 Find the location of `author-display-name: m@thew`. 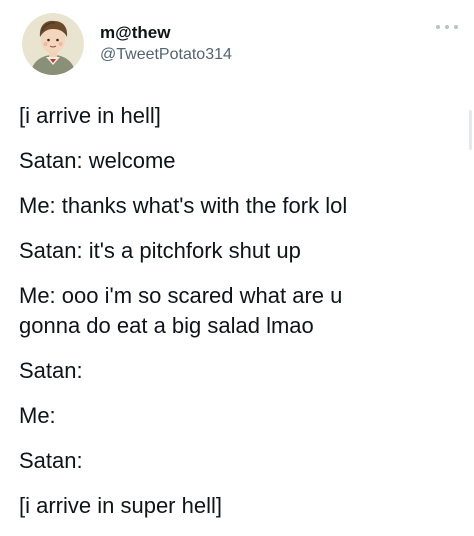

author-display-name: m@thew is located at coordinates (166, 33).